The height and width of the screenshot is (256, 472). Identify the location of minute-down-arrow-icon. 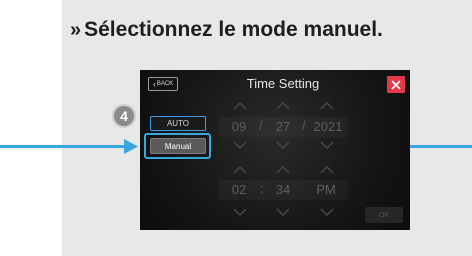
(283, 212).